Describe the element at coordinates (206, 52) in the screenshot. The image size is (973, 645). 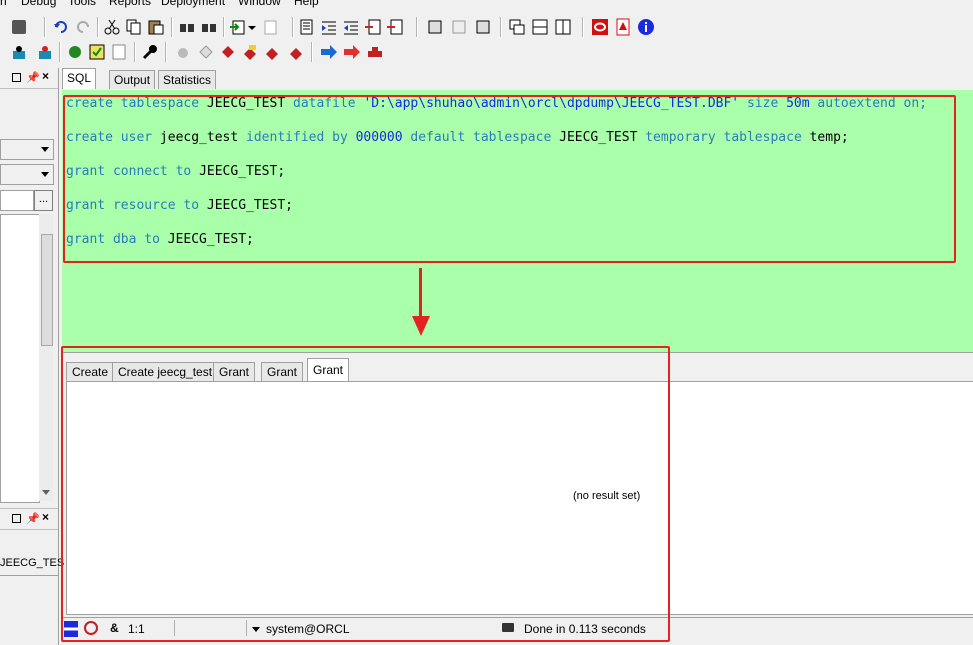
I see `debug-step-icon` at that location.